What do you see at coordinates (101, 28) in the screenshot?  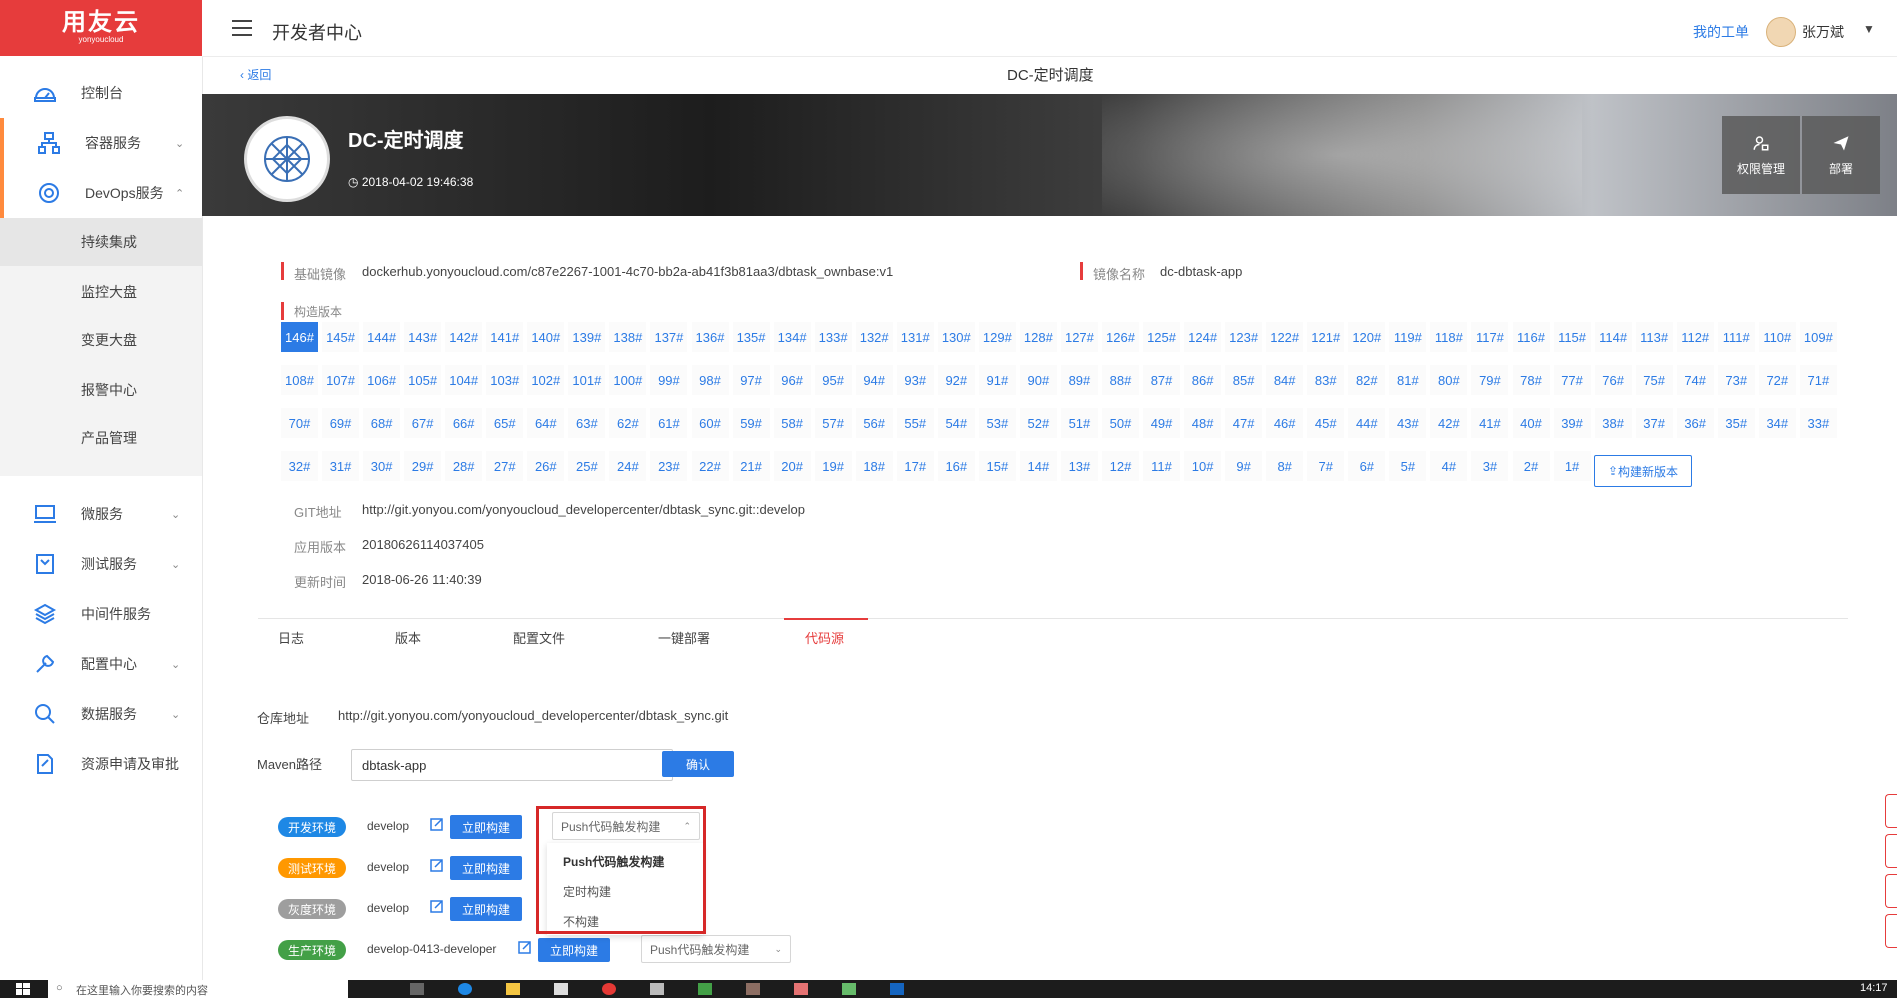 I see `brand-logo: 用友云 yonyoucloud` at bounding box center [101, 28].